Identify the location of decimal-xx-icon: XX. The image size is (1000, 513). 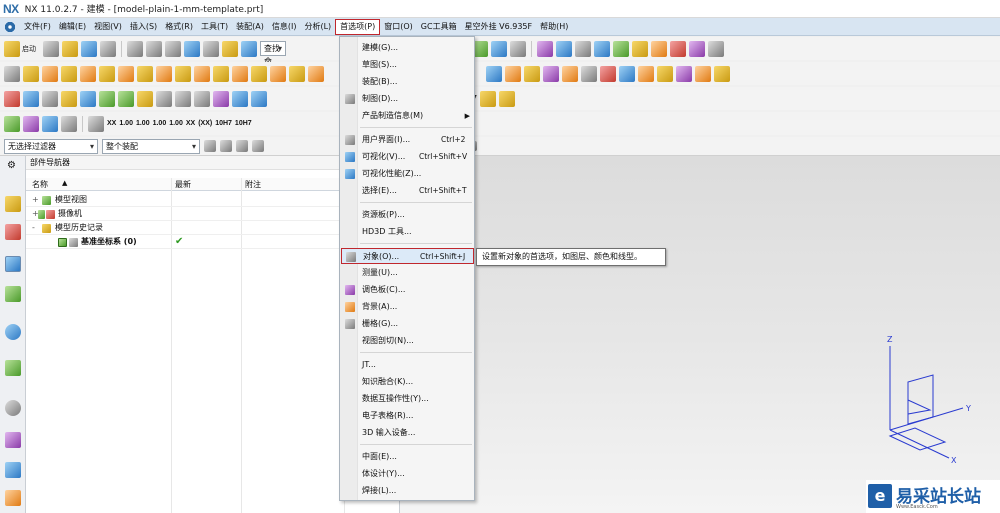
(111, 123).